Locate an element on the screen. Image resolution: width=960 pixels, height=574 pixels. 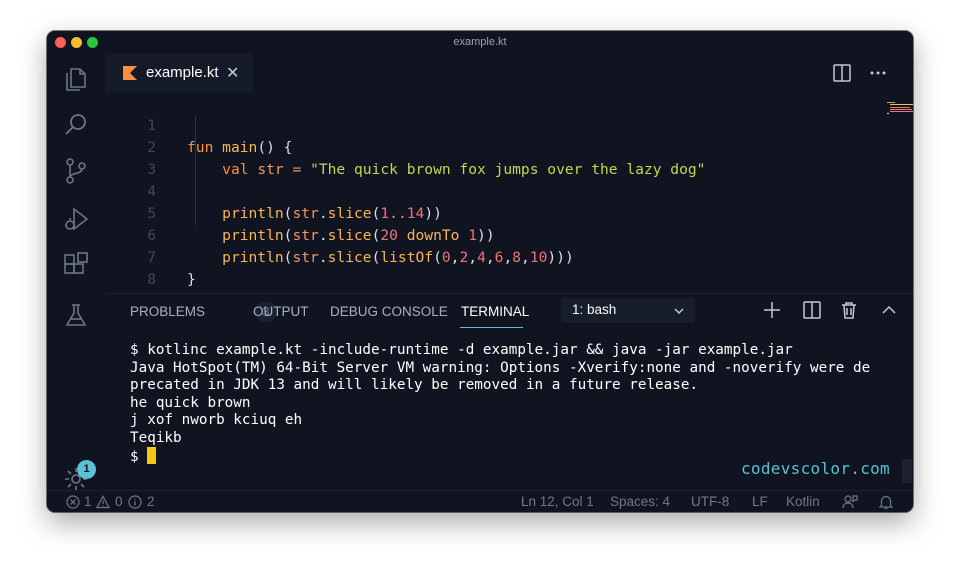
warning-count: 0 is located at coordinates (119, 501).